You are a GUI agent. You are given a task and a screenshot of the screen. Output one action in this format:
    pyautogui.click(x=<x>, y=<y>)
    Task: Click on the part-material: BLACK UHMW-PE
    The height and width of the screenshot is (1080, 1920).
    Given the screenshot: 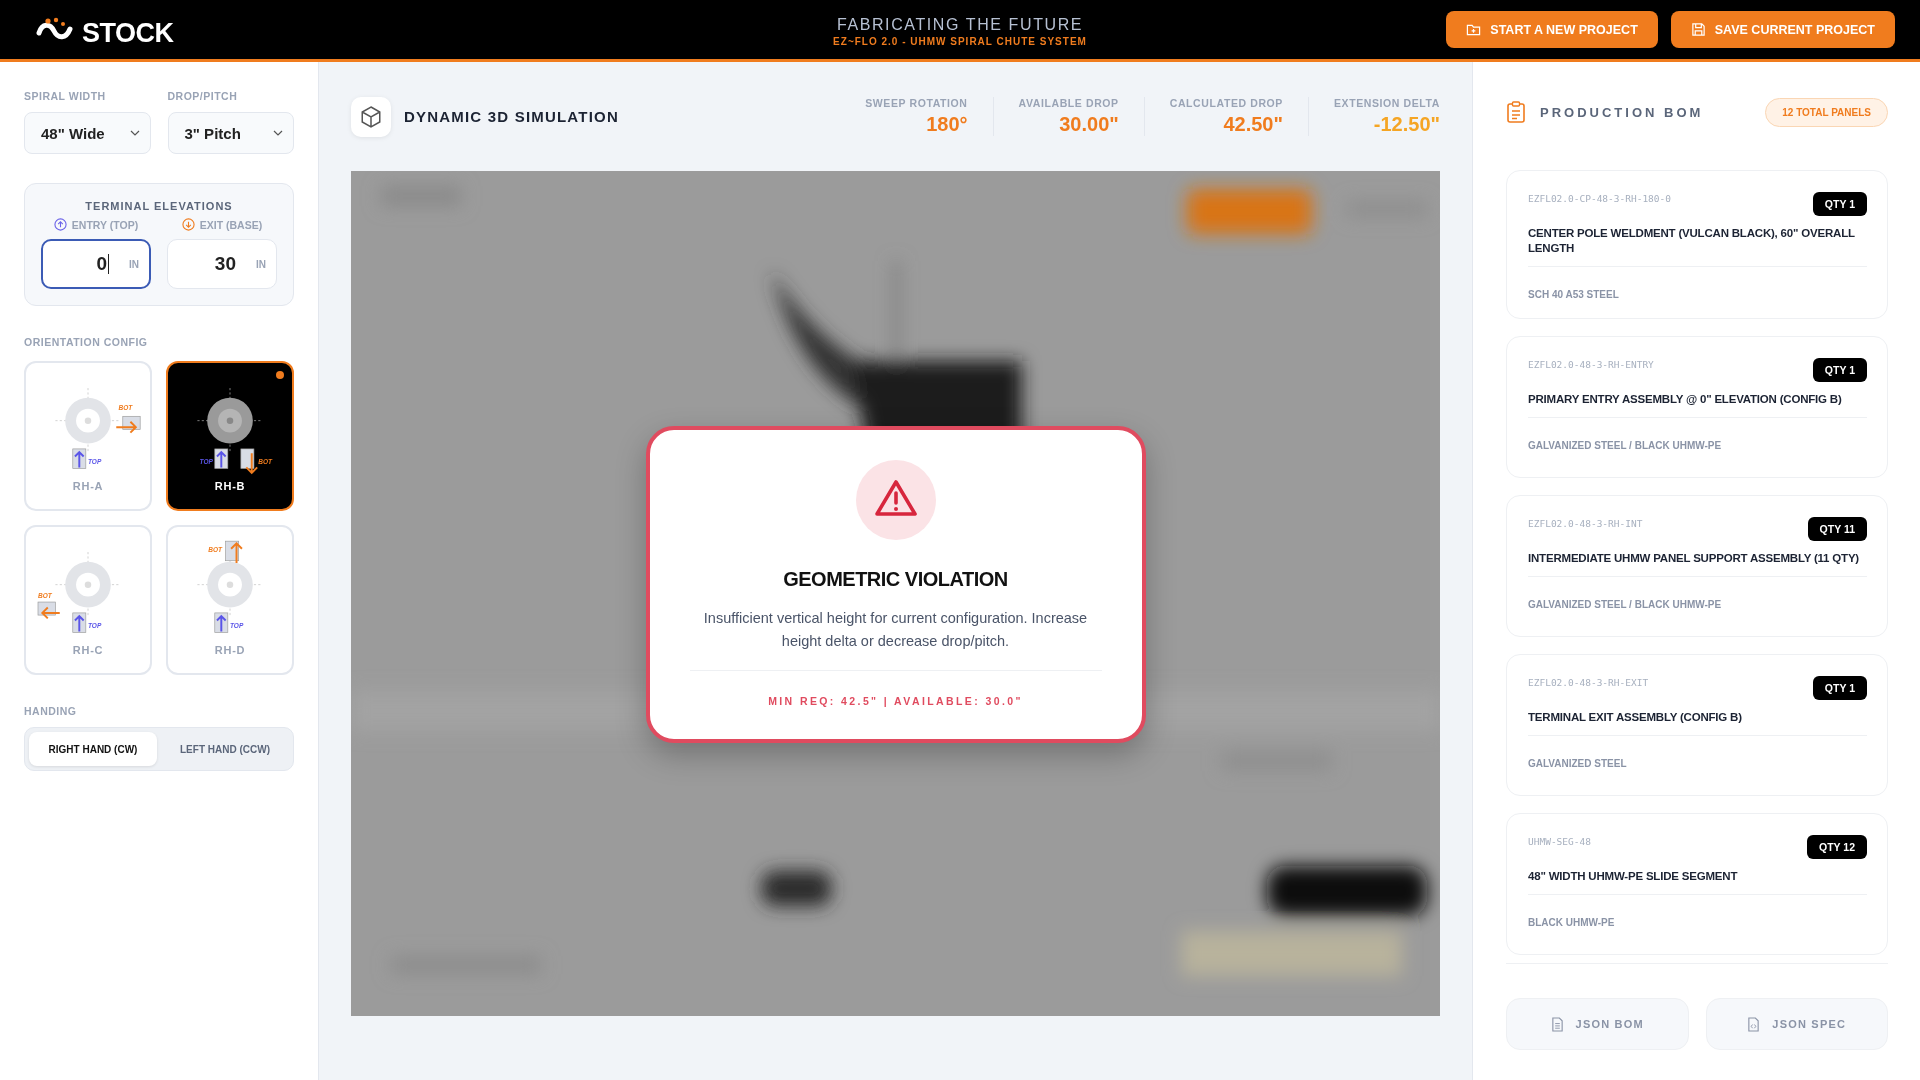 What is the action you would take?
    pyautogui.click(x=1572, y=922)
    